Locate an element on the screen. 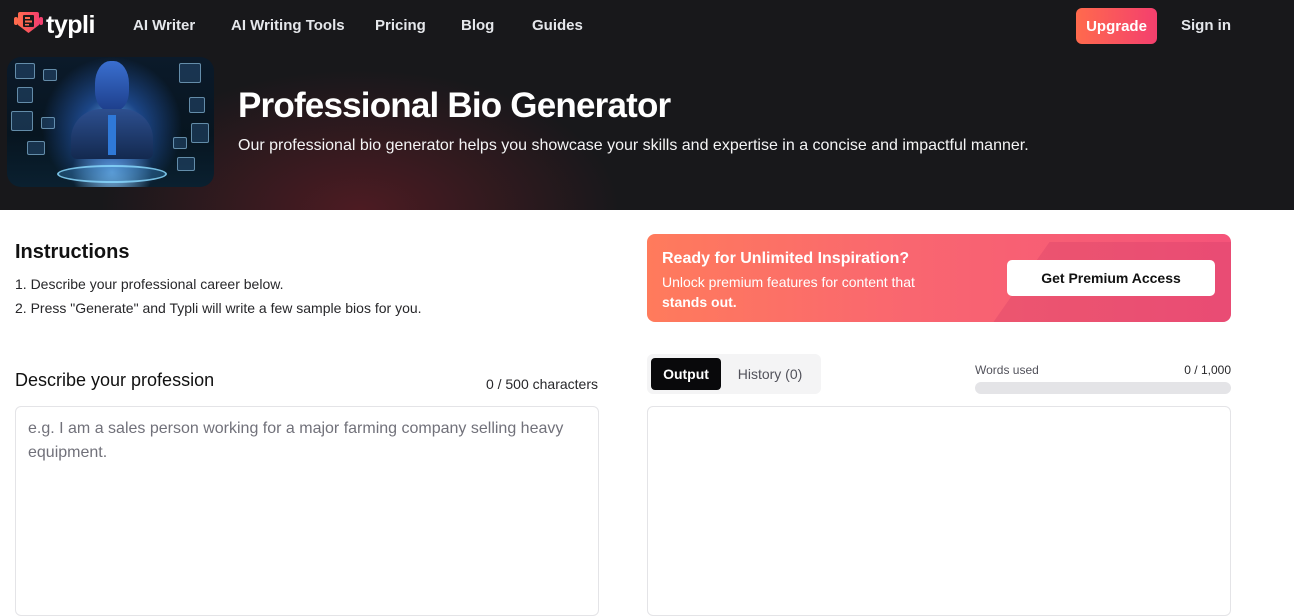 The width and height of the screenshot is (1294, 616). output-tabs: Output History (0) is located at coordinates (734, 374).